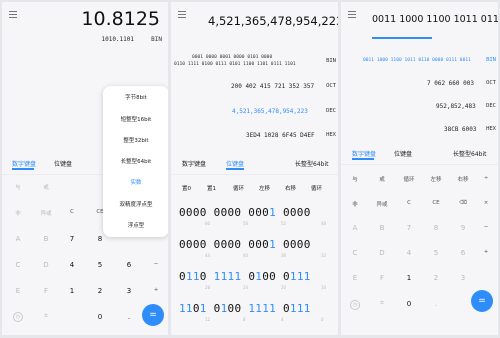  What do you see at coordinates (436, 179) in the screenshot?
I see `key-shift-left: 左移` at bounding box center [436, 179].